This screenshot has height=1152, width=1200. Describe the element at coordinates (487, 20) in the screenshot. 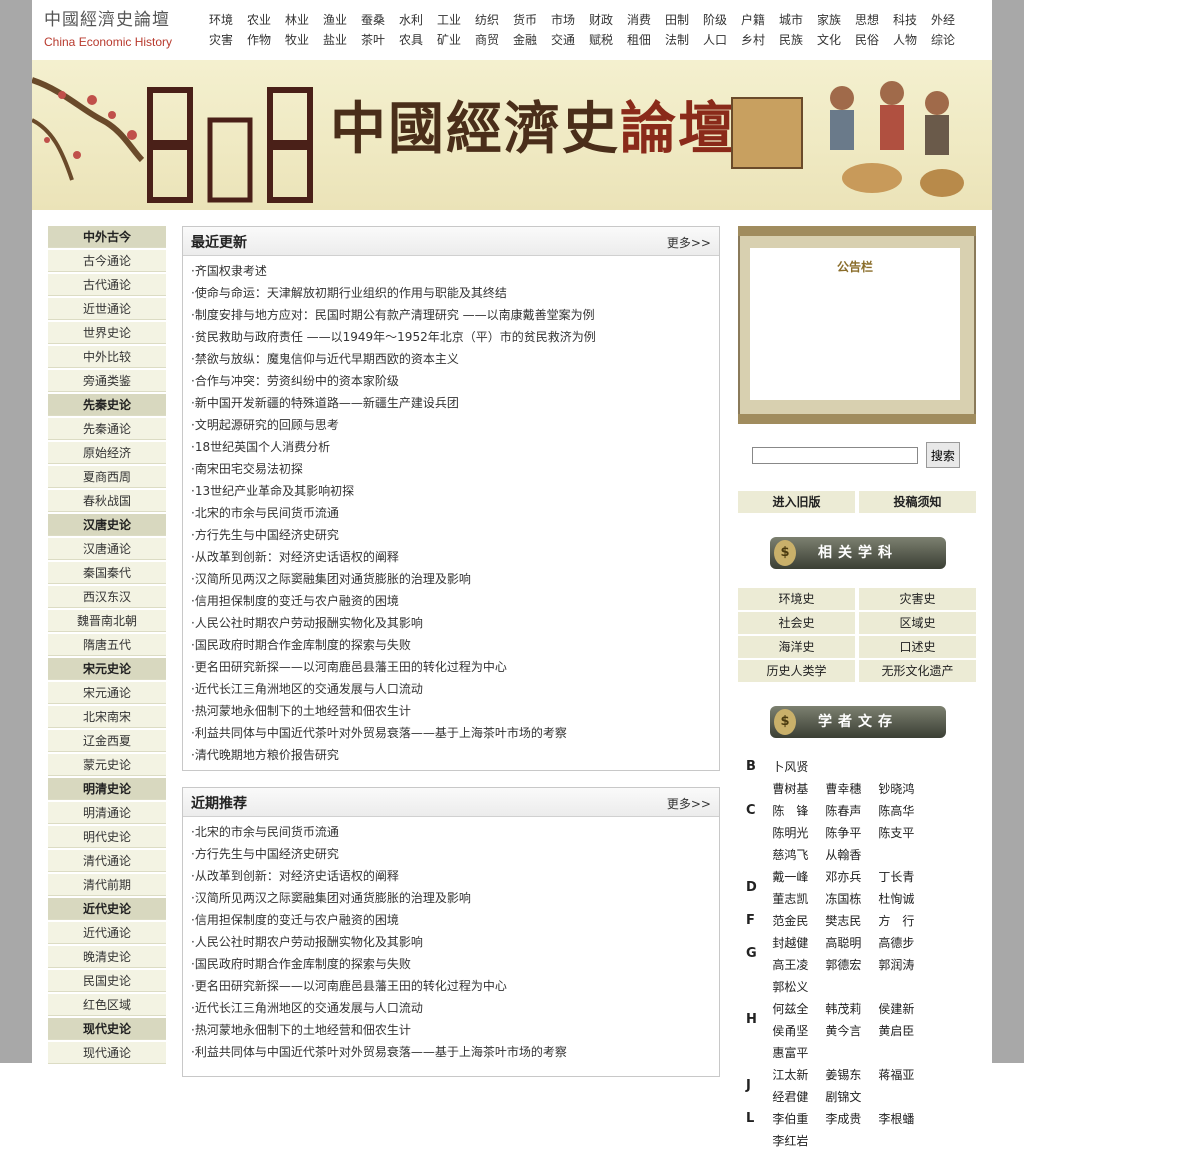

I see `topnav-link: 纺织` at that location.